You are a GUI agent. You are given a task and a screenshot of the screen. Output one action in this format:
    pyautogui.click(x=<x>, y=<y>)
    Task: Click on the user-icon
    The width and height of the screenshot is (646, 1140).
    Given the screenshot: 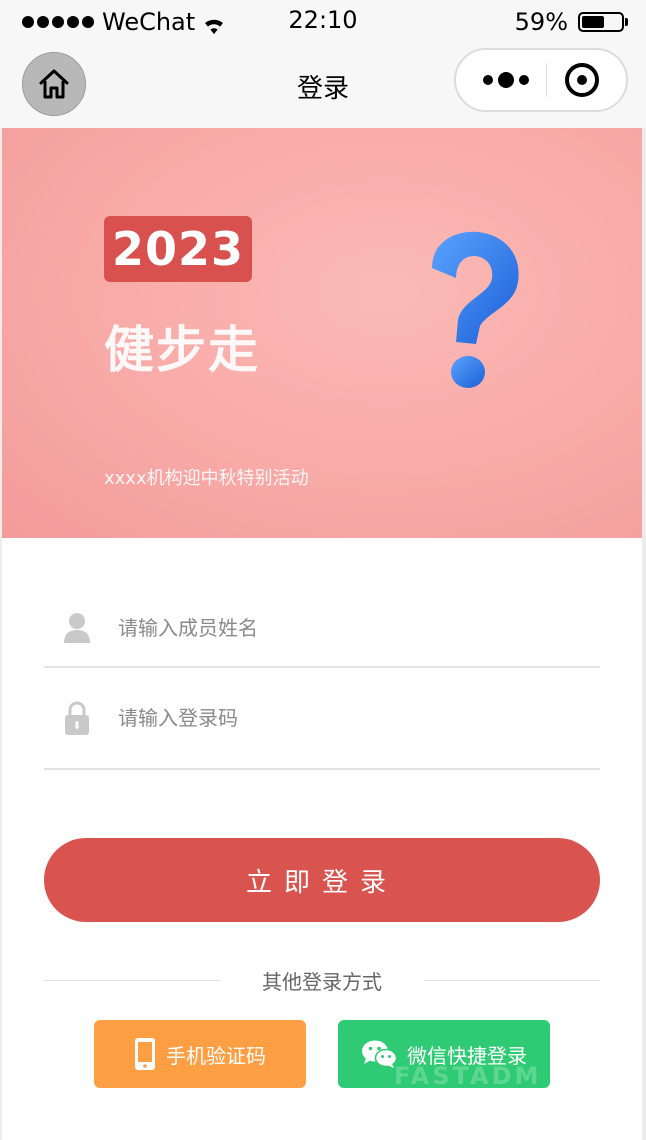 What is the action you would take?
    pyautogui.click(x=77, y=628)
    